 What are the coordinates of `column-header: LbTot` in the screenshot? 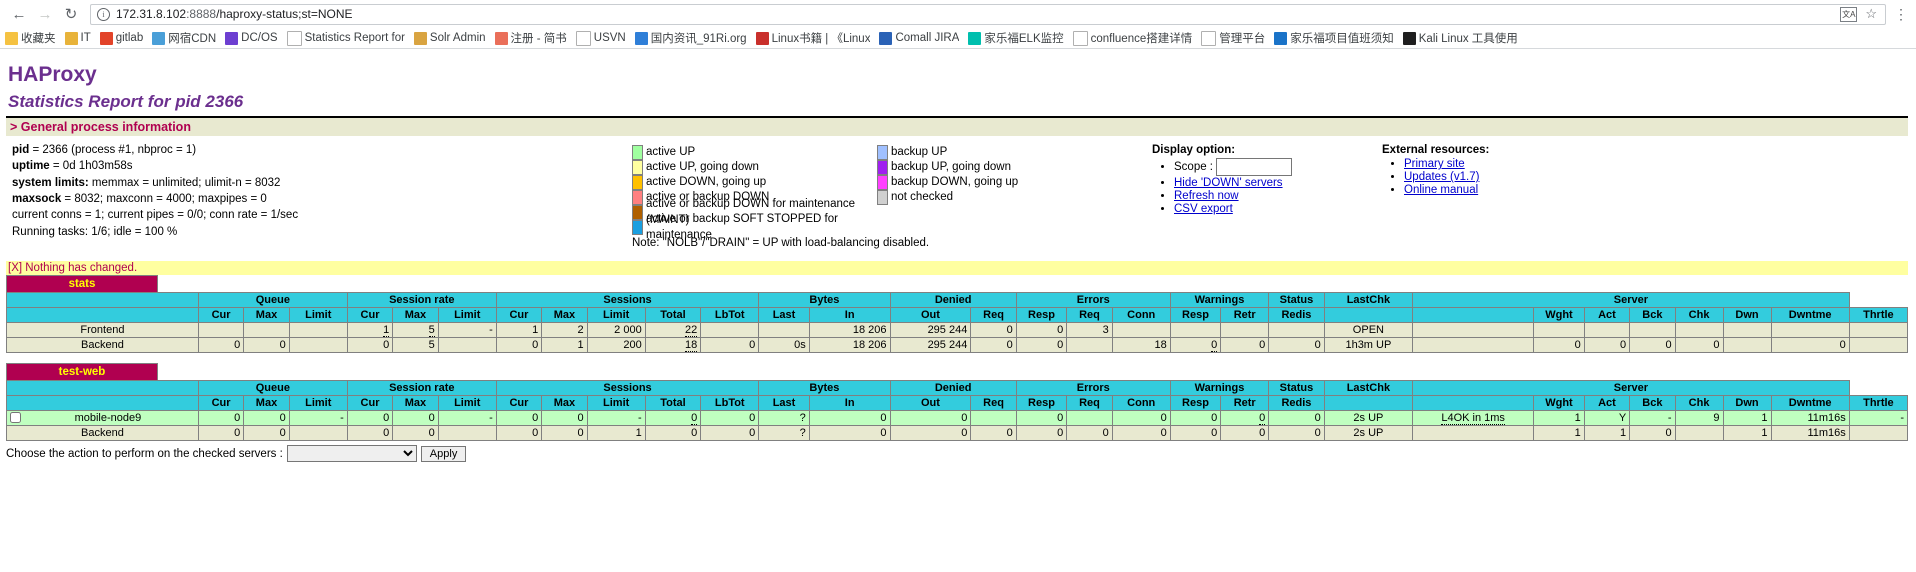 It's located at (730, 403).